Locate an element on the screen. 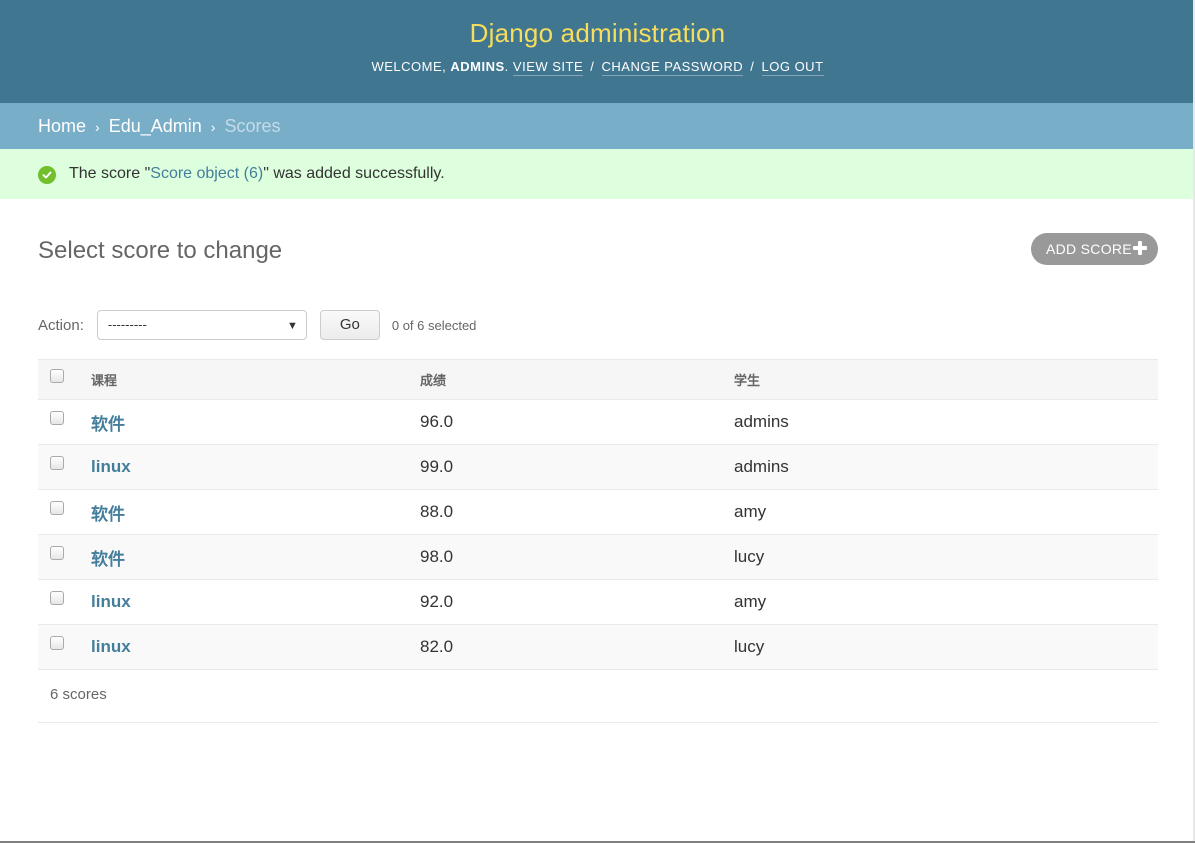 This screenshot has width=1195, height=843. message-suffix: " was added successfully. is located at coordinates (354, 173).